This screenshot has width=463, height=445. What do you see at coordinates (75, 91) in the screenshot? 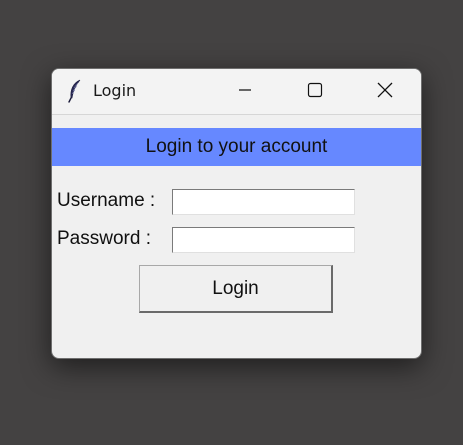
I see `feather-icon` at bounding box center [75, 91].